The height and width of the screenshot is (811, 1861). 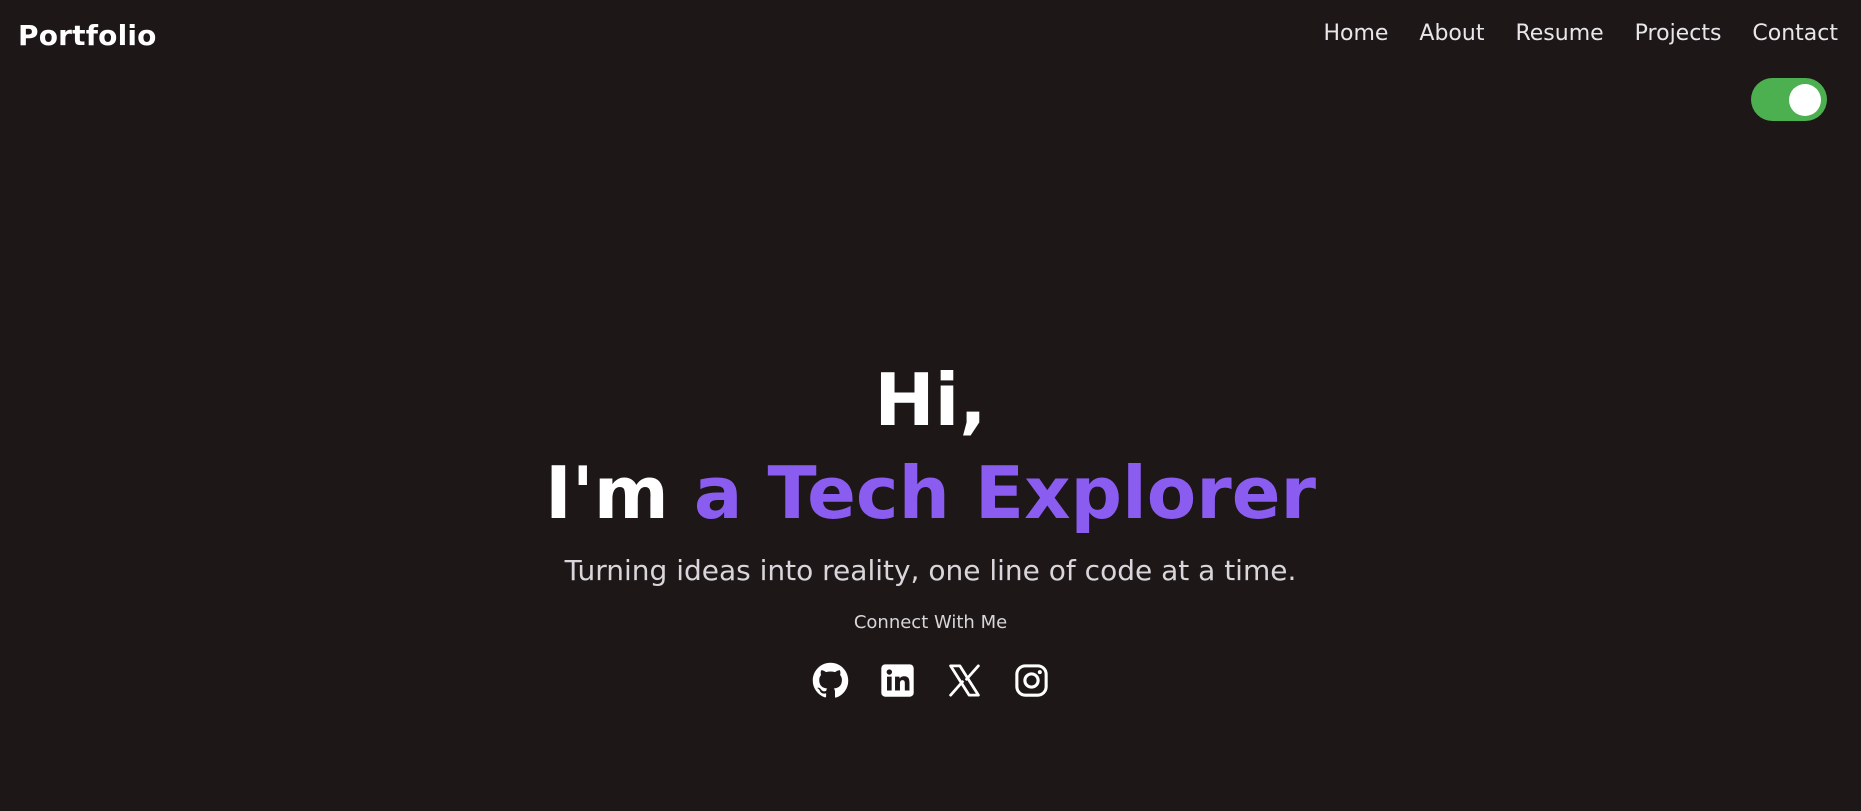 What do you see at coordinates (1005, 493) in the screenshot?
I see `hero-title-highlight: a Tech Explorer` at bounding box center [1005, 493].